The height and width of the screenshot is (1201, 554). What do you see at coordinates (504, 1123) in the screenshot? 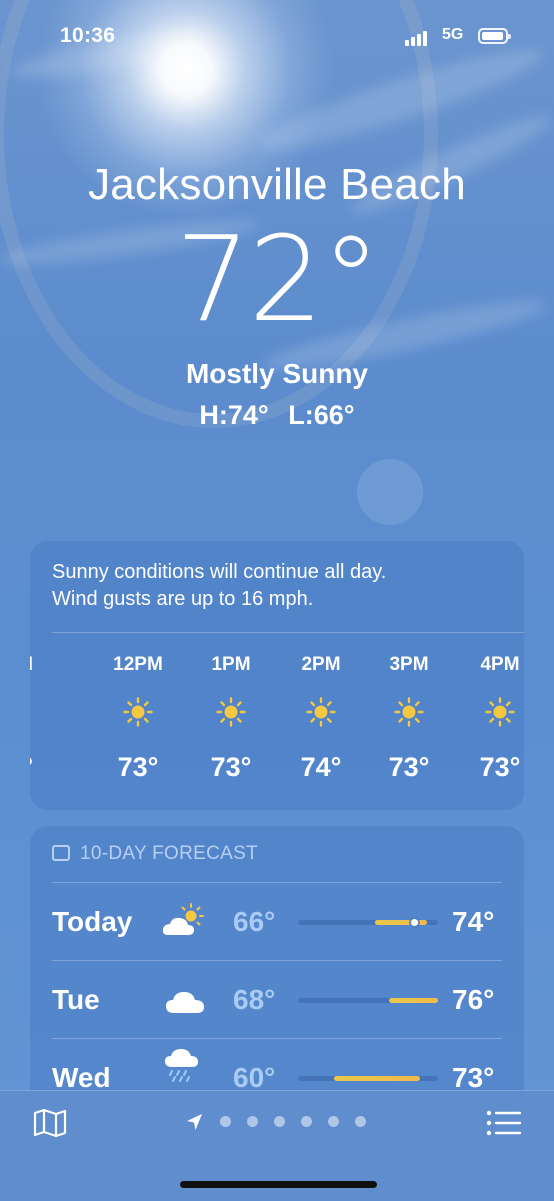
I see `list-icon` at bounding box center [504, 1123].